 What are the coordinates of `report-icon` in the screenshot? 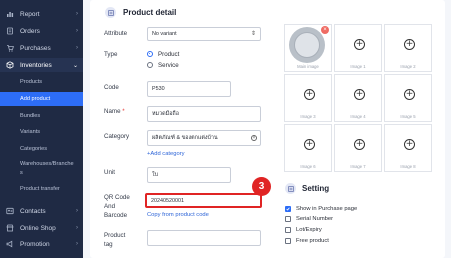 It's located at (10, 14).